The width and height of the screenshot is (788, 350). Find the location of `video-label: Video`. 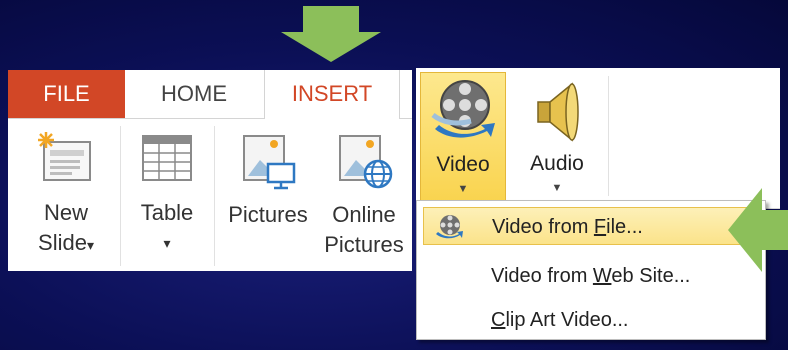

video-label: Video is located at coordinates (463, 164).